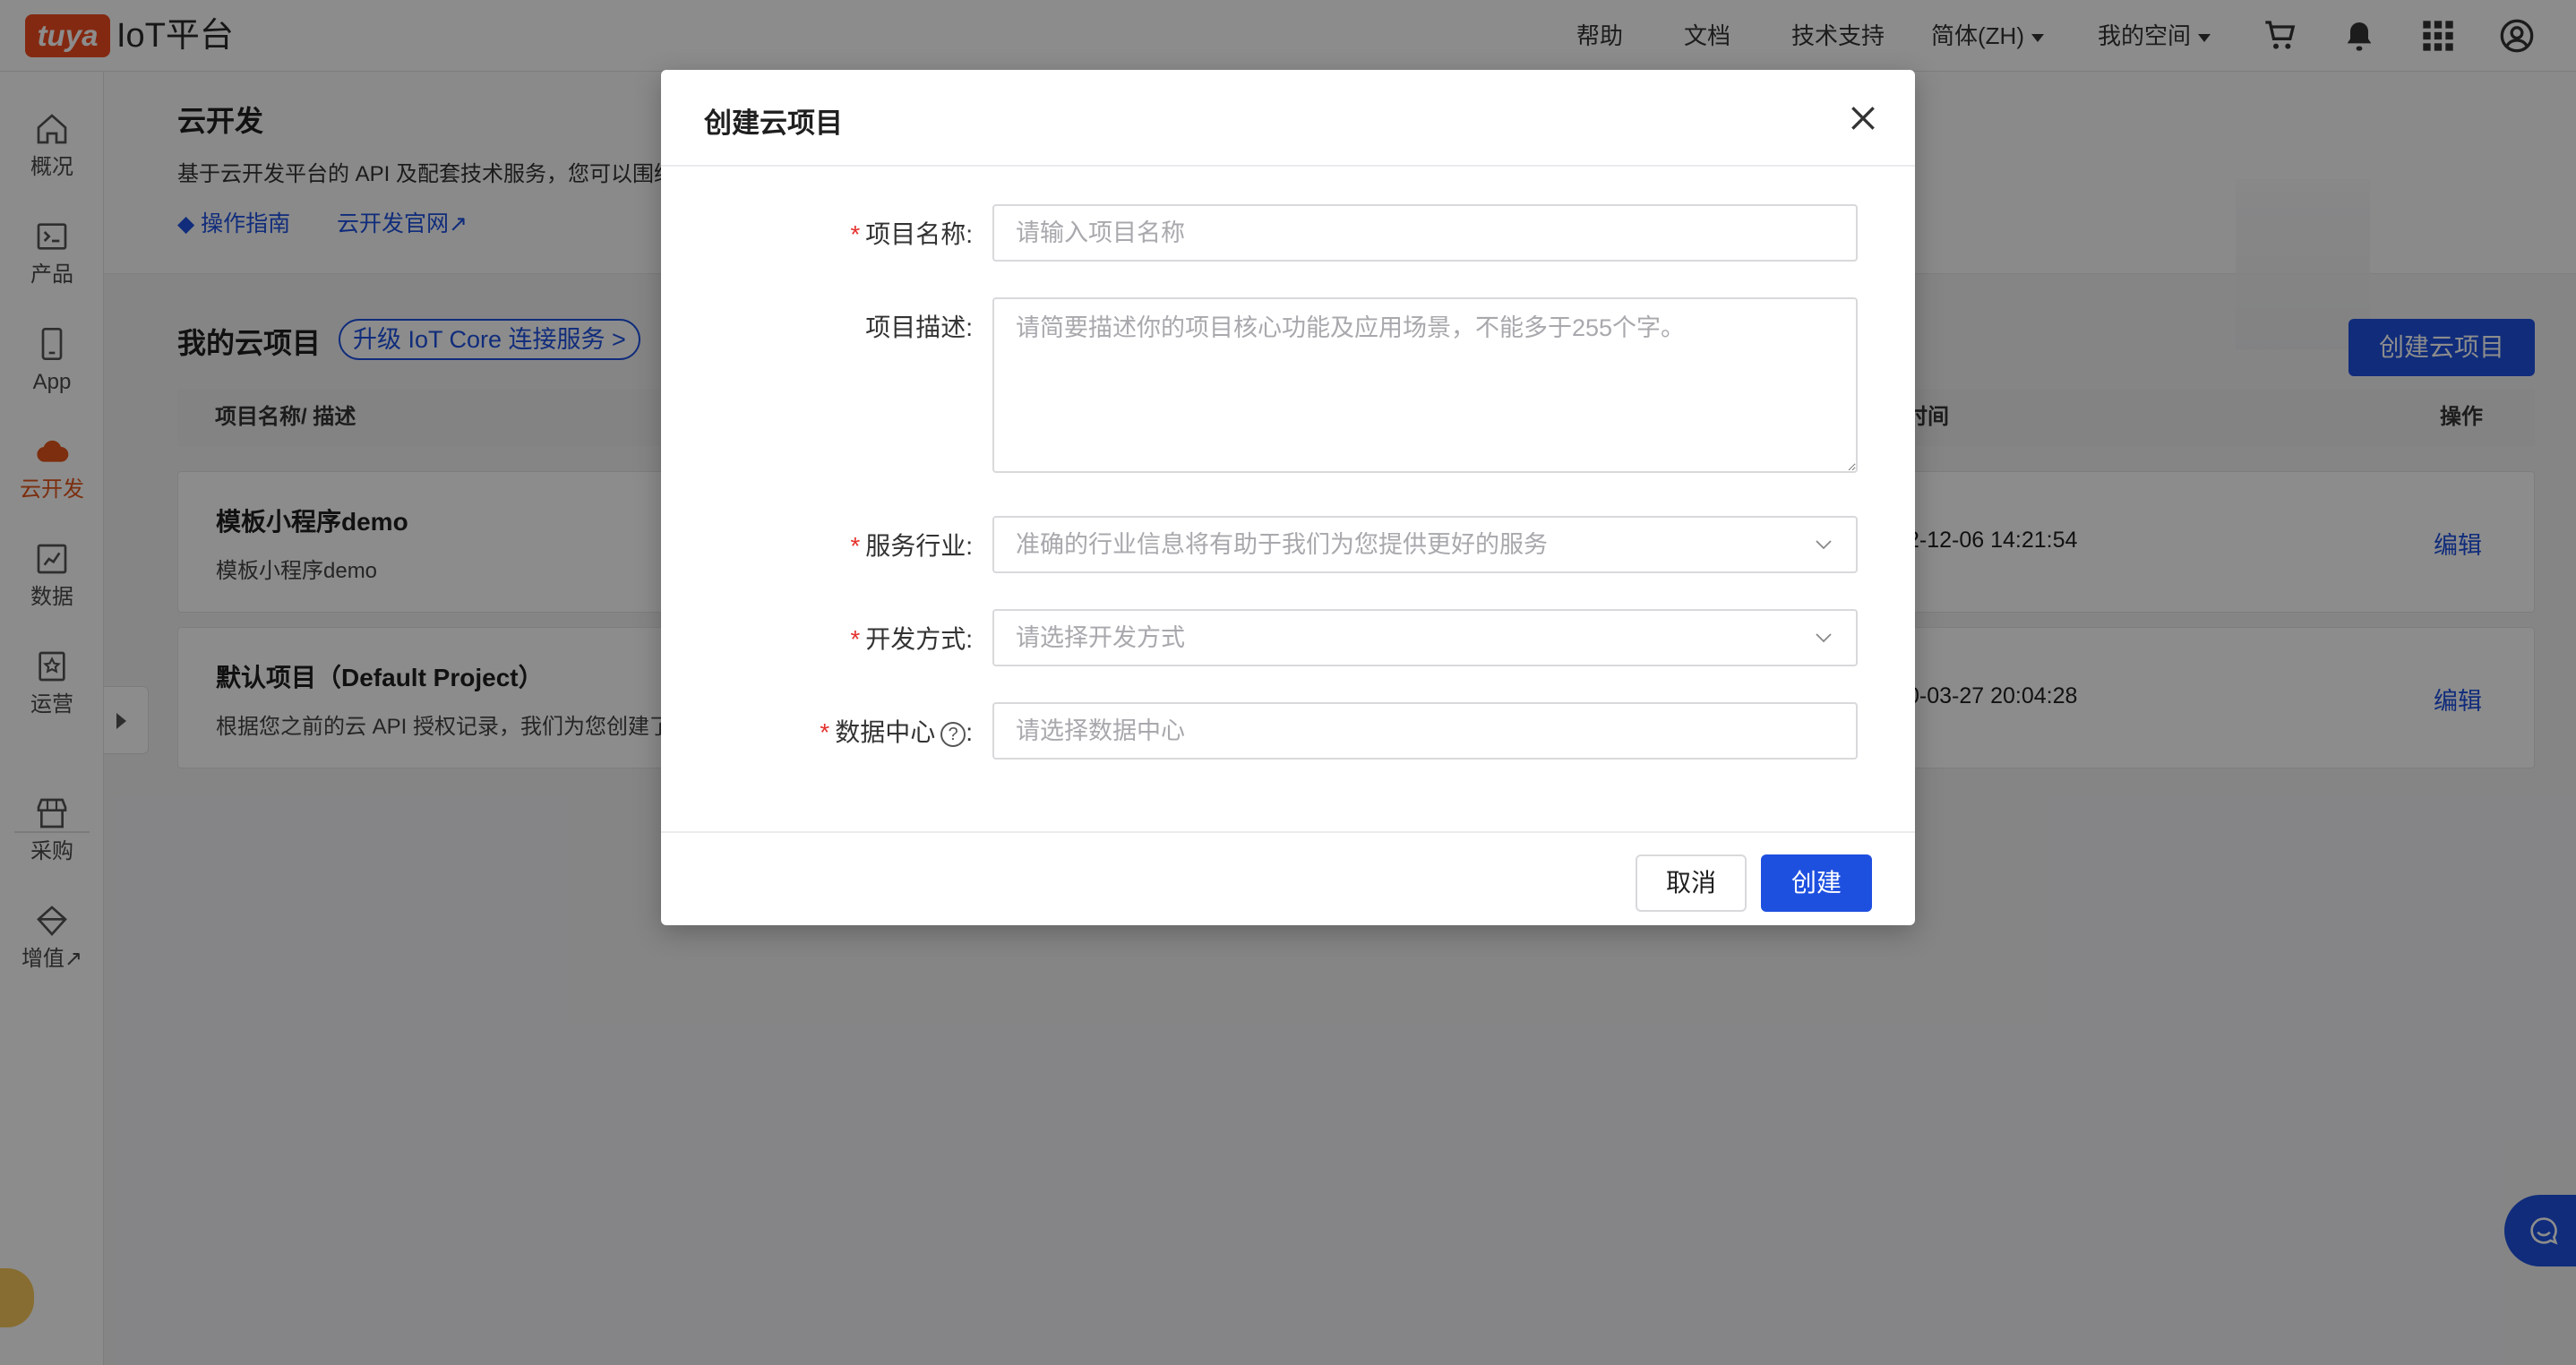 This screenshot has width=2576, height=1365. I want to click on dev-mode-label: * 开发方式:, so click(911, 638).